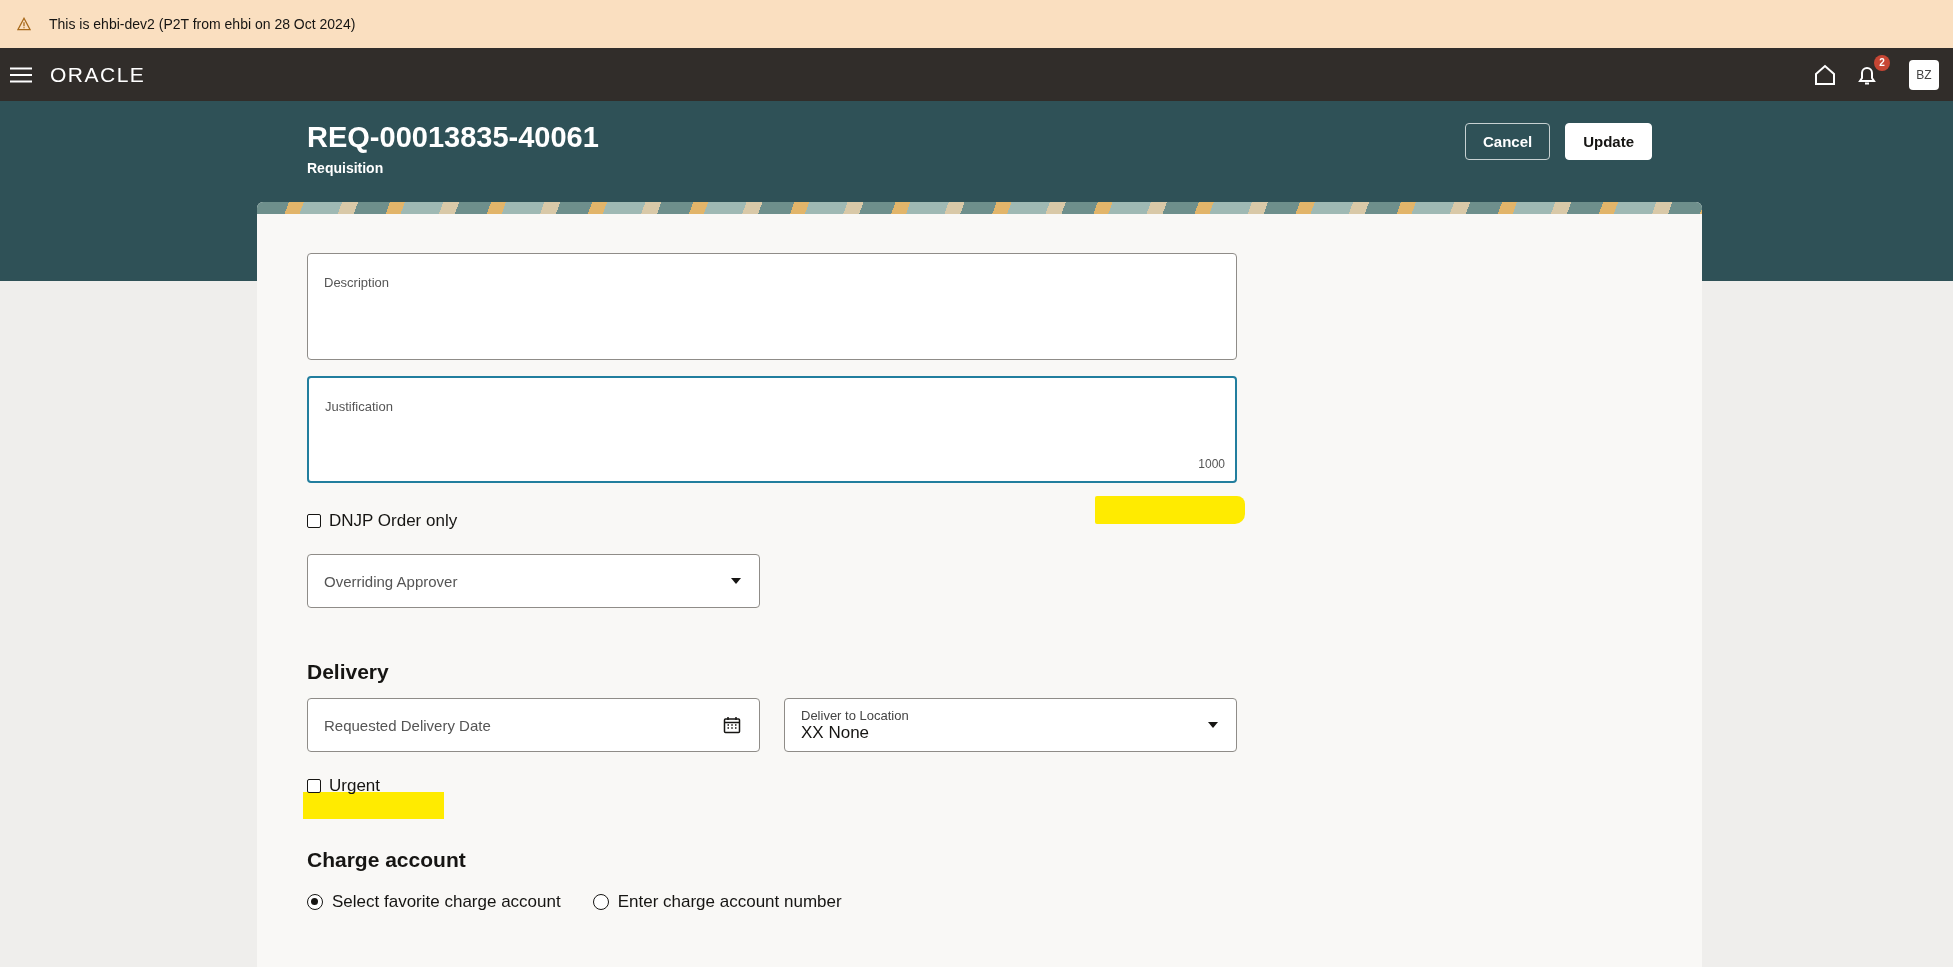 The width and height of the screenshot is (1953, 967). Describe the element at coordinates (772, 306) in the screenshot. I see `text-area-field: Description` at that location.